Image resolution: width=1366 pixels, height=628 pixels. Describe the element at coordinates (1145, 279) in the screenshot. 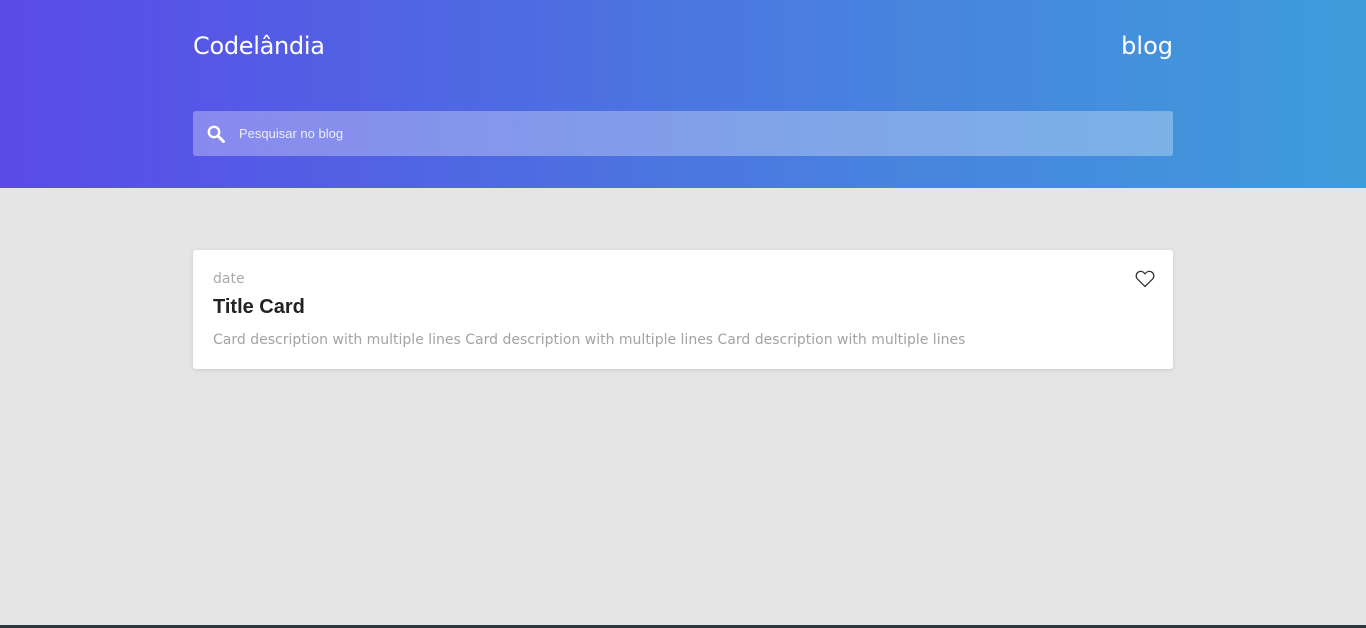

I see `heart-outline-icon` at that location.